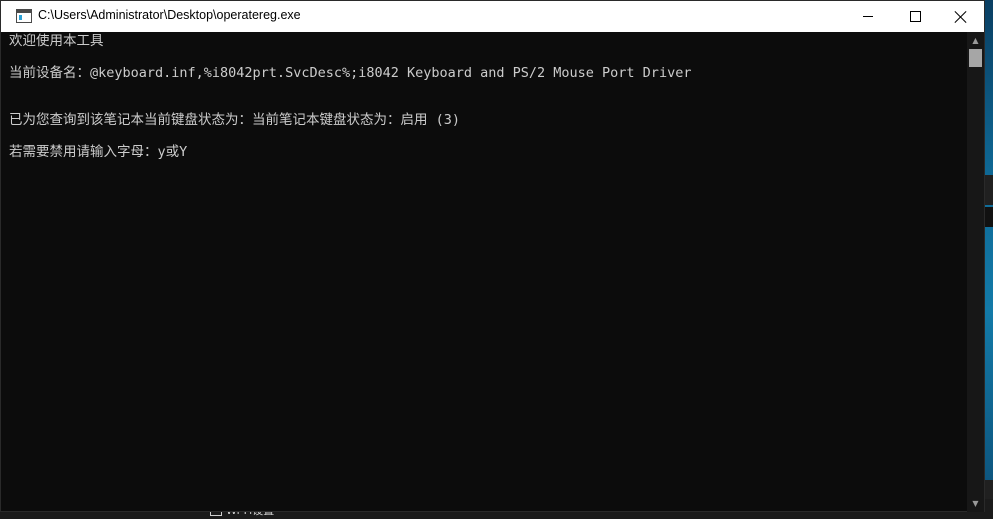  What do you see at coordinates (975, 58) in the screenshot?
I see `scrollbar-thumb` at bounding box center [975, 58].